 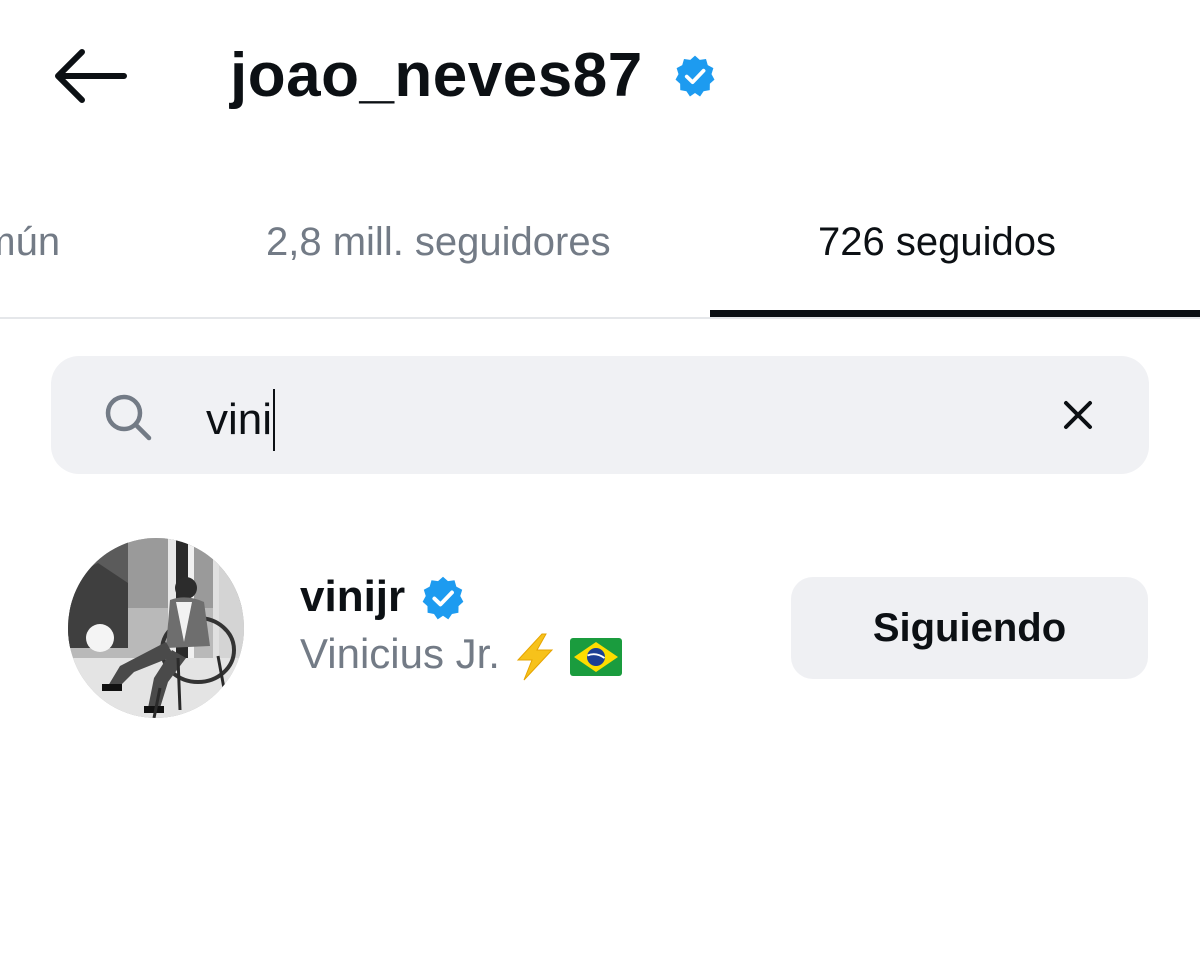 I want to click on follow-tabs: omún 2,8 mill. seguidores 726 seguidos, so click(x=600, y=255).